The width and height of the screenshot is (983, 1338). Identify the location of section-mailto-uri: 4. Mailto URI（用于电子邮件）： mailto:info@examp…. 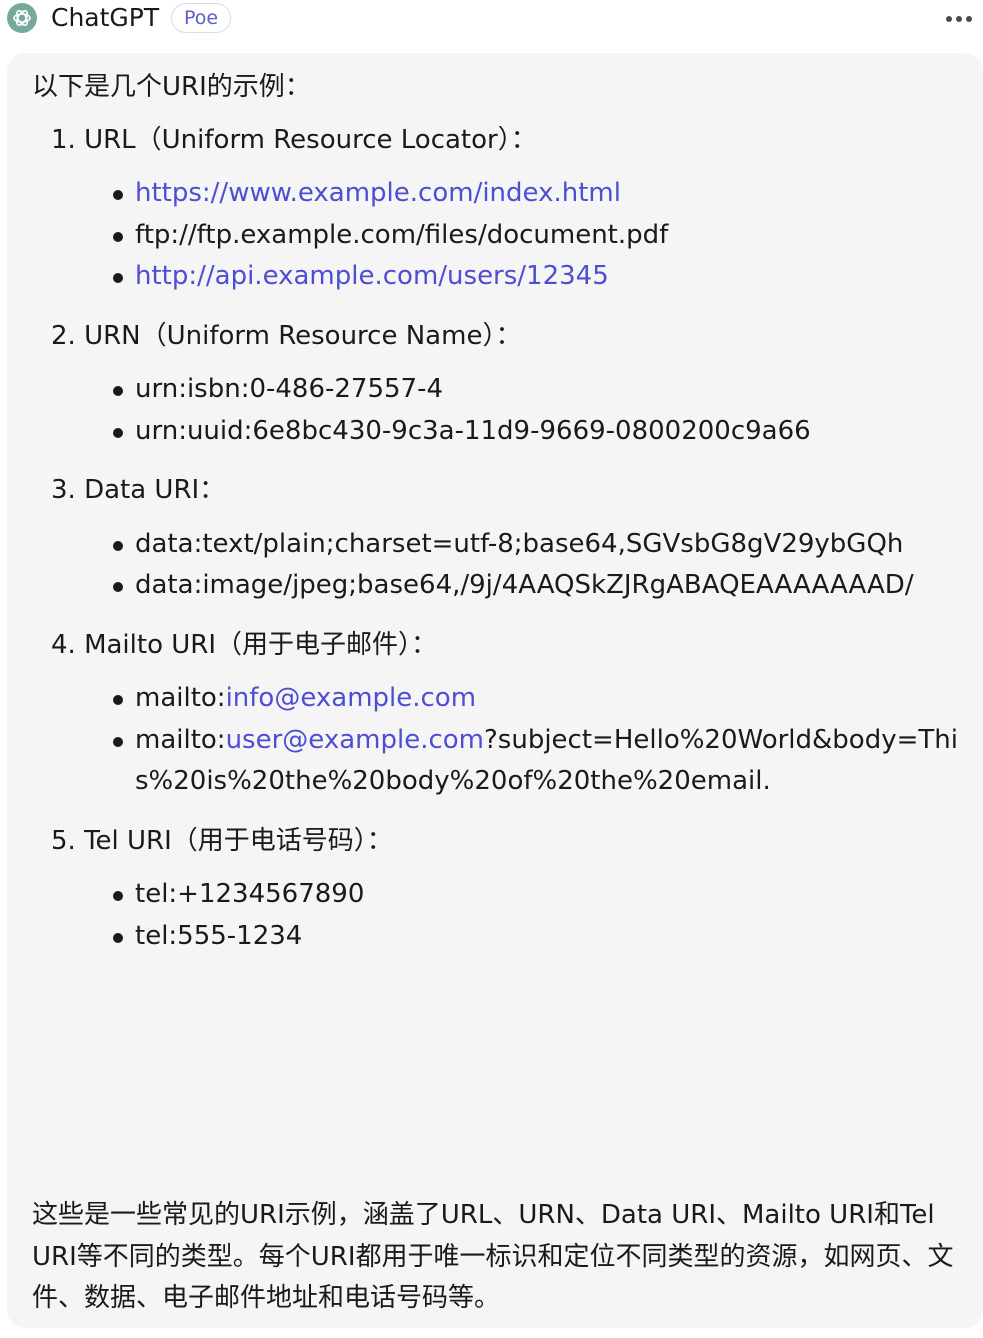
(495, 714).